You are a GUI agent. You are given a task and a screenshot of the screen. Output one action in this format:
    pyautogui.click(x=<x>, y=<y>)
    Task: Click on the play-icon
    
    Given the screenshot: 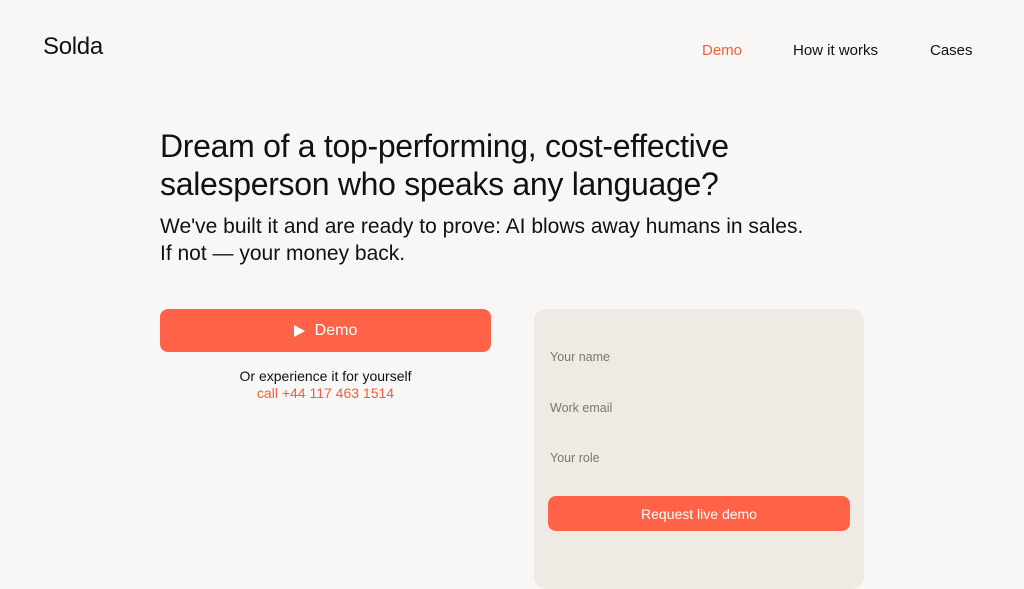 What is the action you would take?
    pyautogui.click(x=299, y=330)
    